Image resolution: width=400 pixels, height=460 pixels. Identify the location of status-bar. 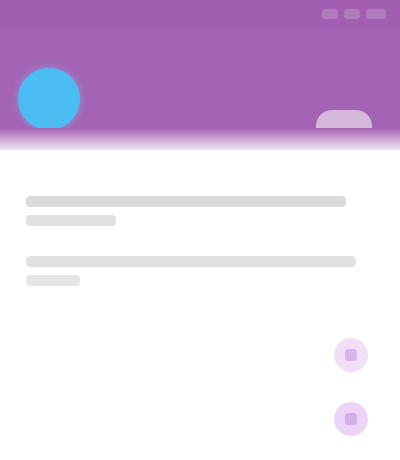
(200, 15).